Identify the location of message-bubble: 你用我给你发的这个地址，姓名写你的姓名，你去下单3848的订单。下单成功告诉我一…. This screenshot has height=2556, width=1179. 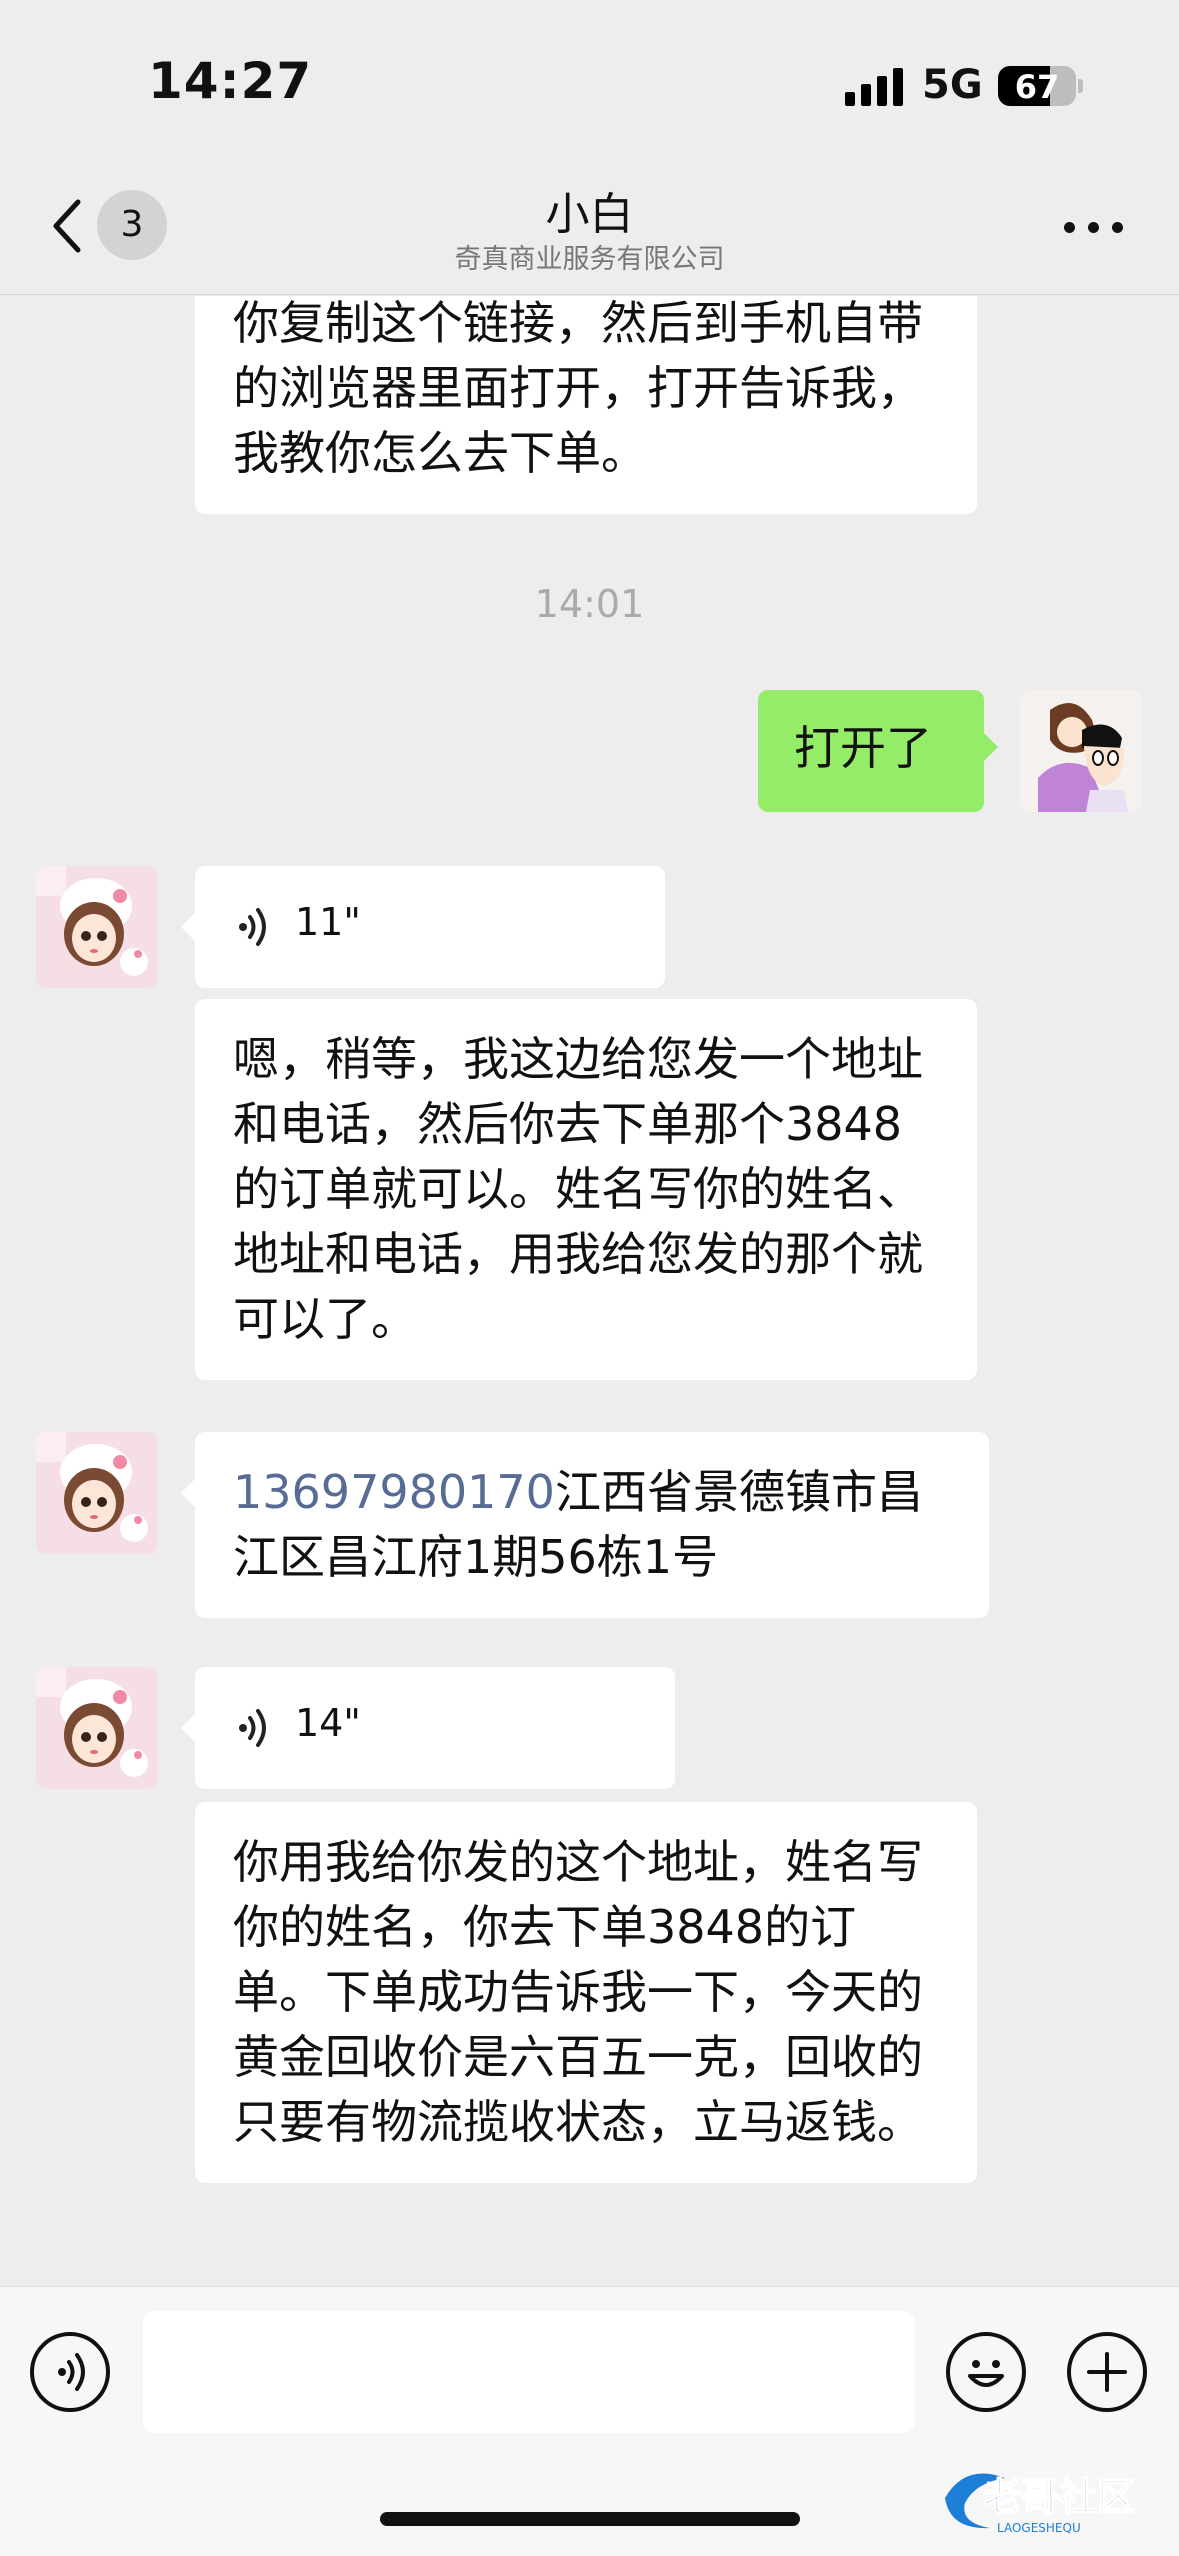
(586, 1992).